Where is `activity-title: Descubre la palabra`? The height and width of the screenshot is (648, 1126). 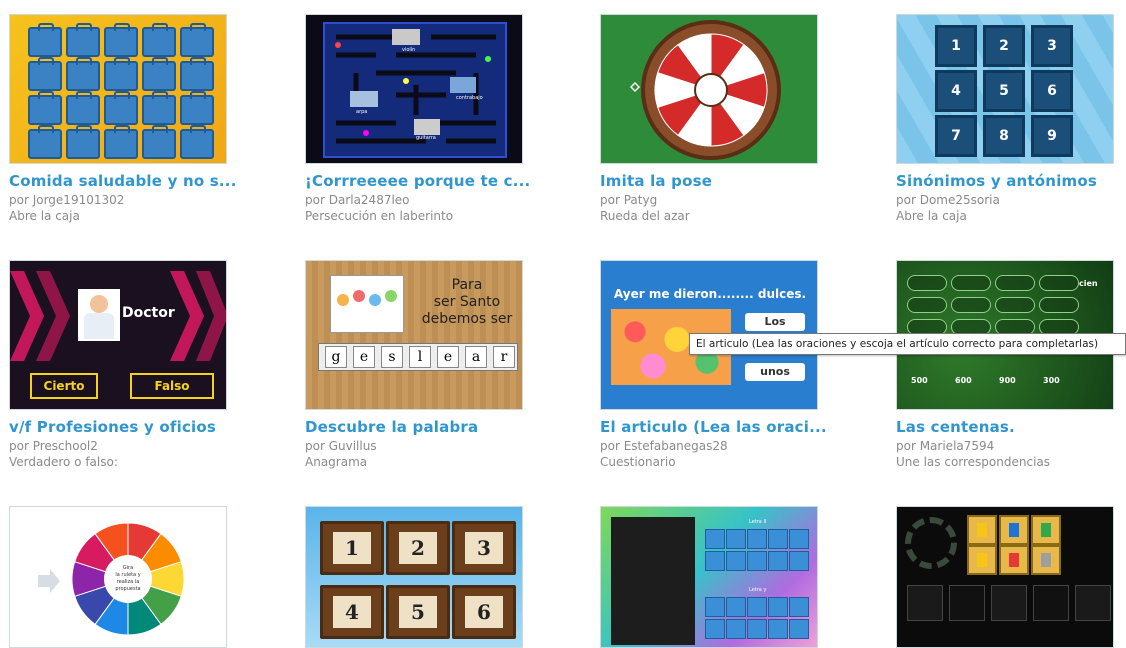
activity-title: Descubre la palabra is located at coordinates (425, 427).